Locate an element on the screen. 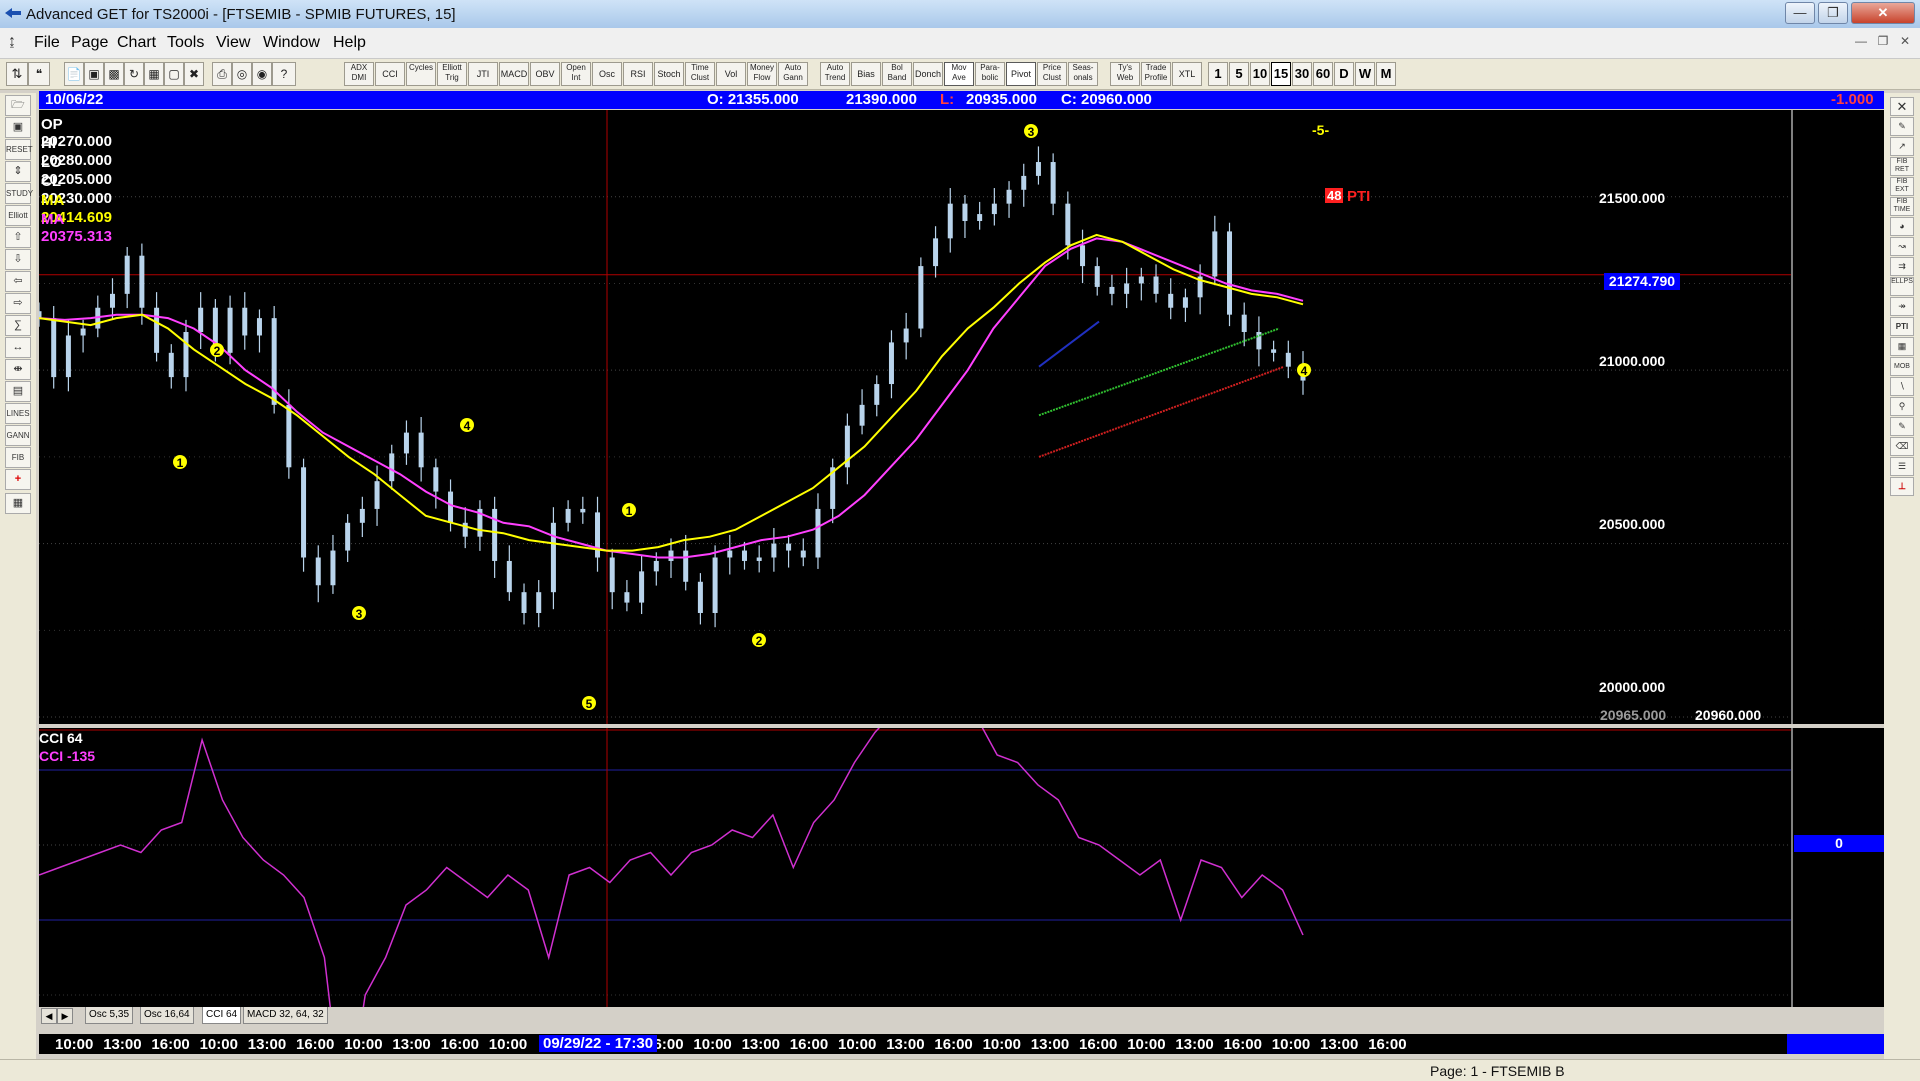 Image resolution: width=1920 pixels, height=1081 pixels. study-button-ty-s-web: Ty's Web is located at coordinates (1125, 74).